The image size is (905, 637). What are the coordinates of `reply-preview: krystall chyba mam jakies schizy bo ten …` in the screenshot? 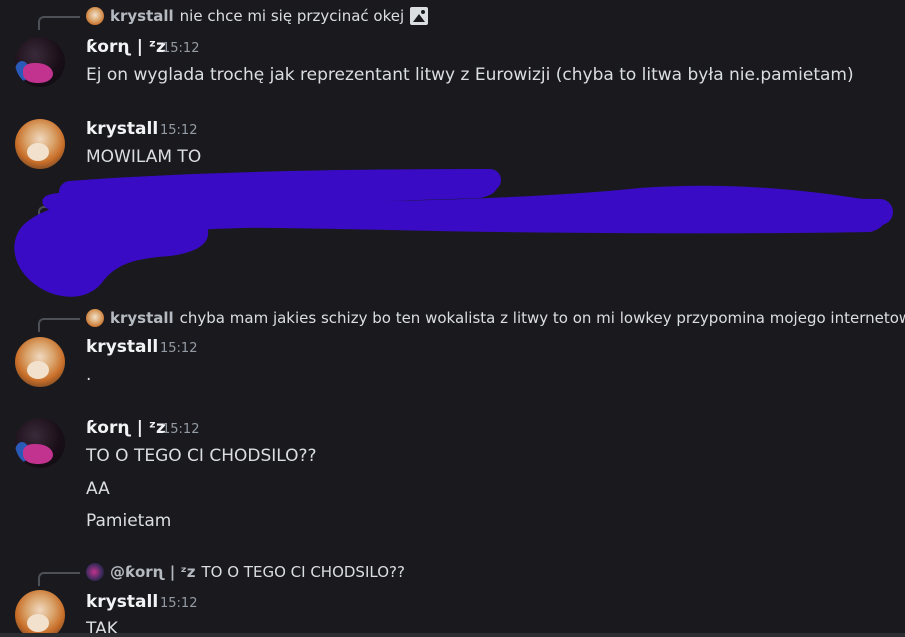 It's located at (495, 318).